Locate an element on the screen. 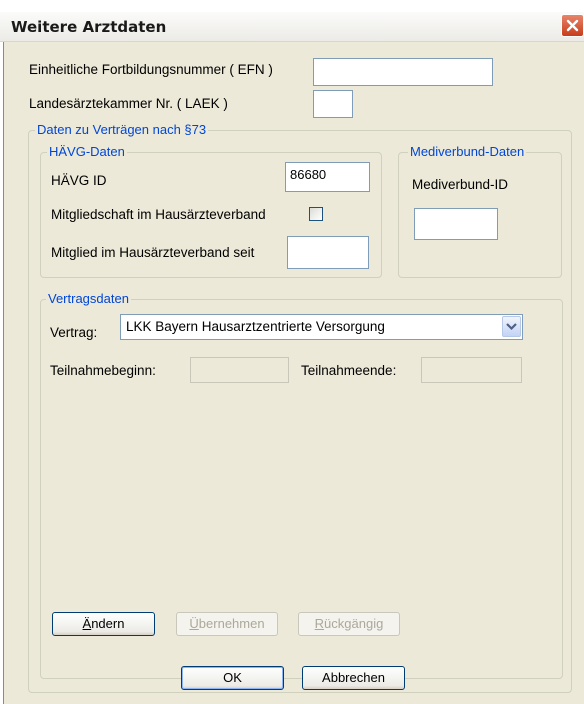  close-icon is located at coordinates (572, 25).